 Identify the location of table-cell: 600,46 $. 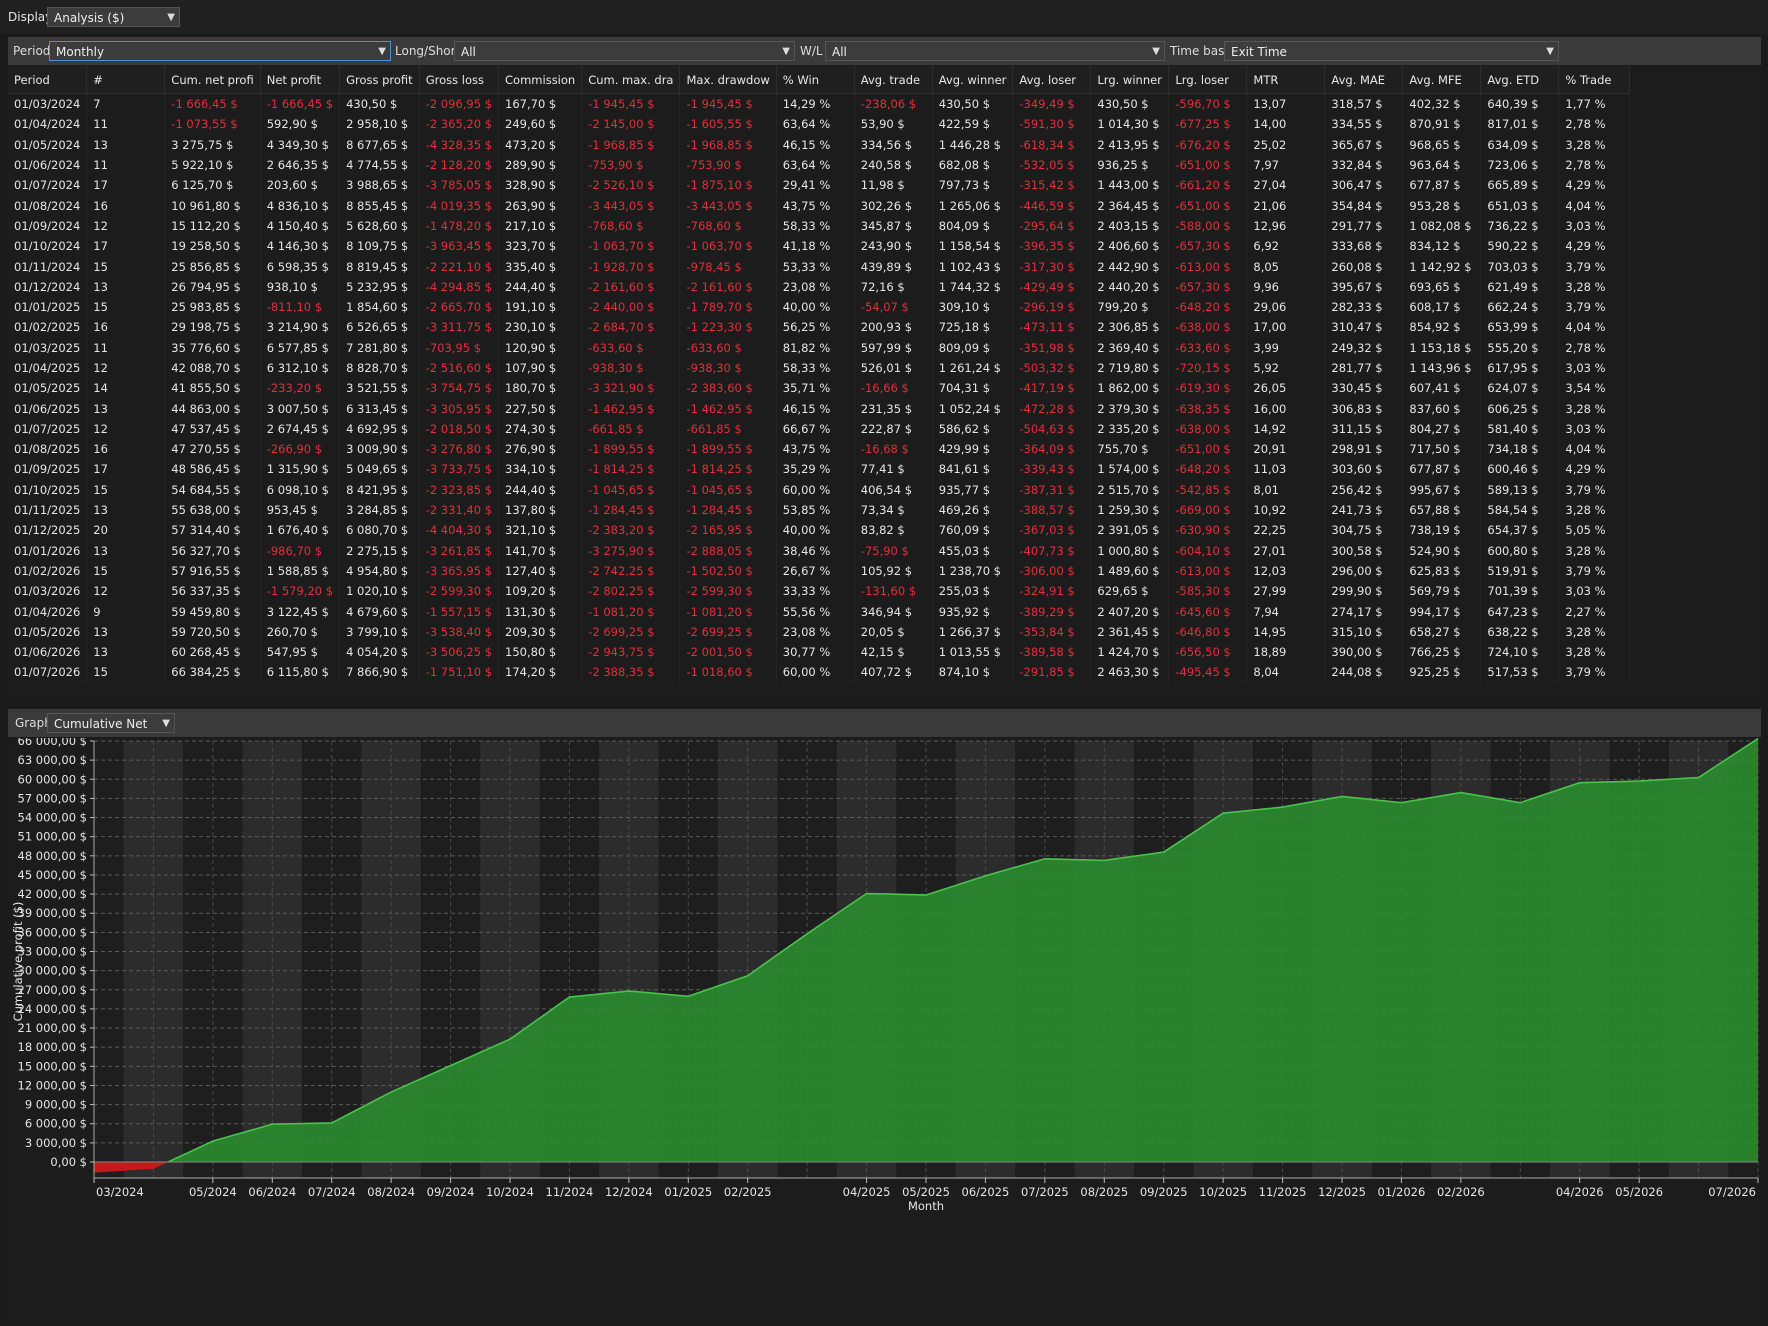
(1520, 469).